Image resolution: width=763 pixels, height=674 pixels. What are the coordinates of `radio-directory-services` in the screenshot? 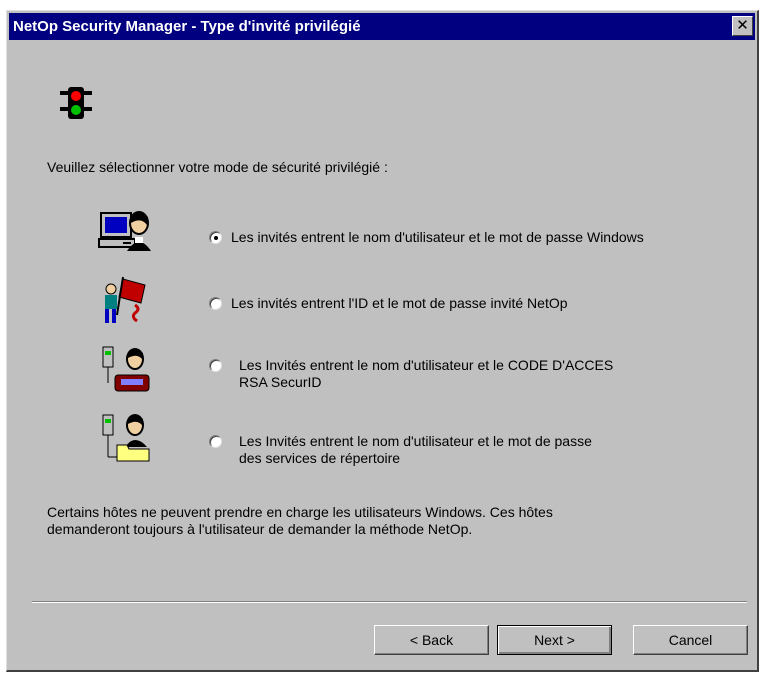 It's located at (215, 441).